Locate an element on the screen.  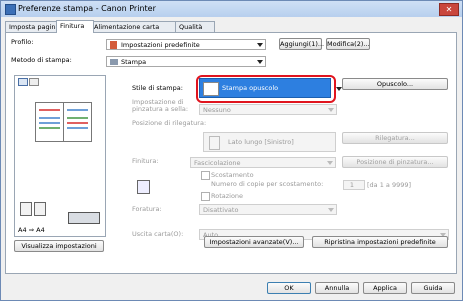
binding-position-value: Lato lungo [Sinistro] is located at coordinates (261, 142).